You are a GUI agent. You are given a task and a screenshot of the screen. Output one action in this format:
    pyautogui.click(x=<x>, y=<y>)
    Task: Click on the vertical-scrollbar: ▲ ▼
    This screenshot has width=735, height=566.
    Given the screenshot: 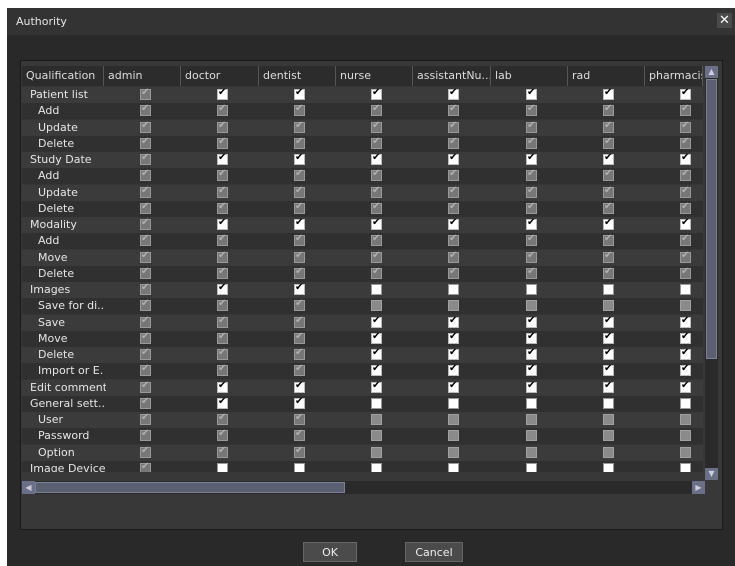 What is the action you would take?
    pyautogui.click(x=711, y=273)
    